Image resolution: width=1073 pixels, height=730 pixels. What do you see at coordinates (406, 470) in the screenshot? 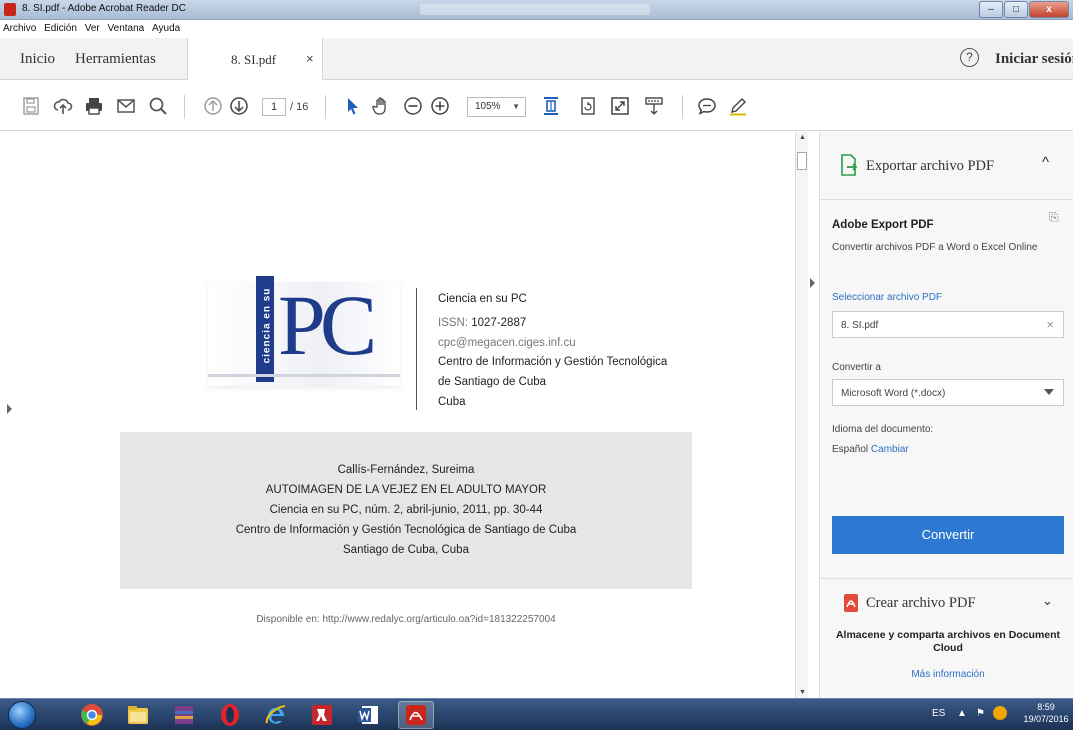
I see `citation-author: Callís-Fernández, Sureima` at bounding box center [406, 470].